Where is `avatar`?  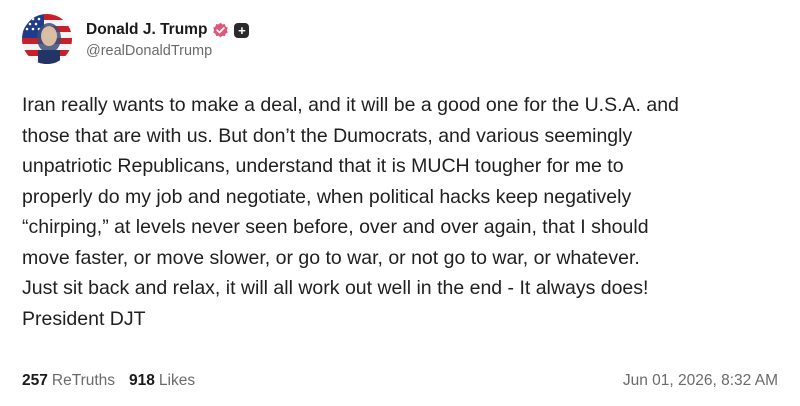 avatar is located at coordinates (47, 39).